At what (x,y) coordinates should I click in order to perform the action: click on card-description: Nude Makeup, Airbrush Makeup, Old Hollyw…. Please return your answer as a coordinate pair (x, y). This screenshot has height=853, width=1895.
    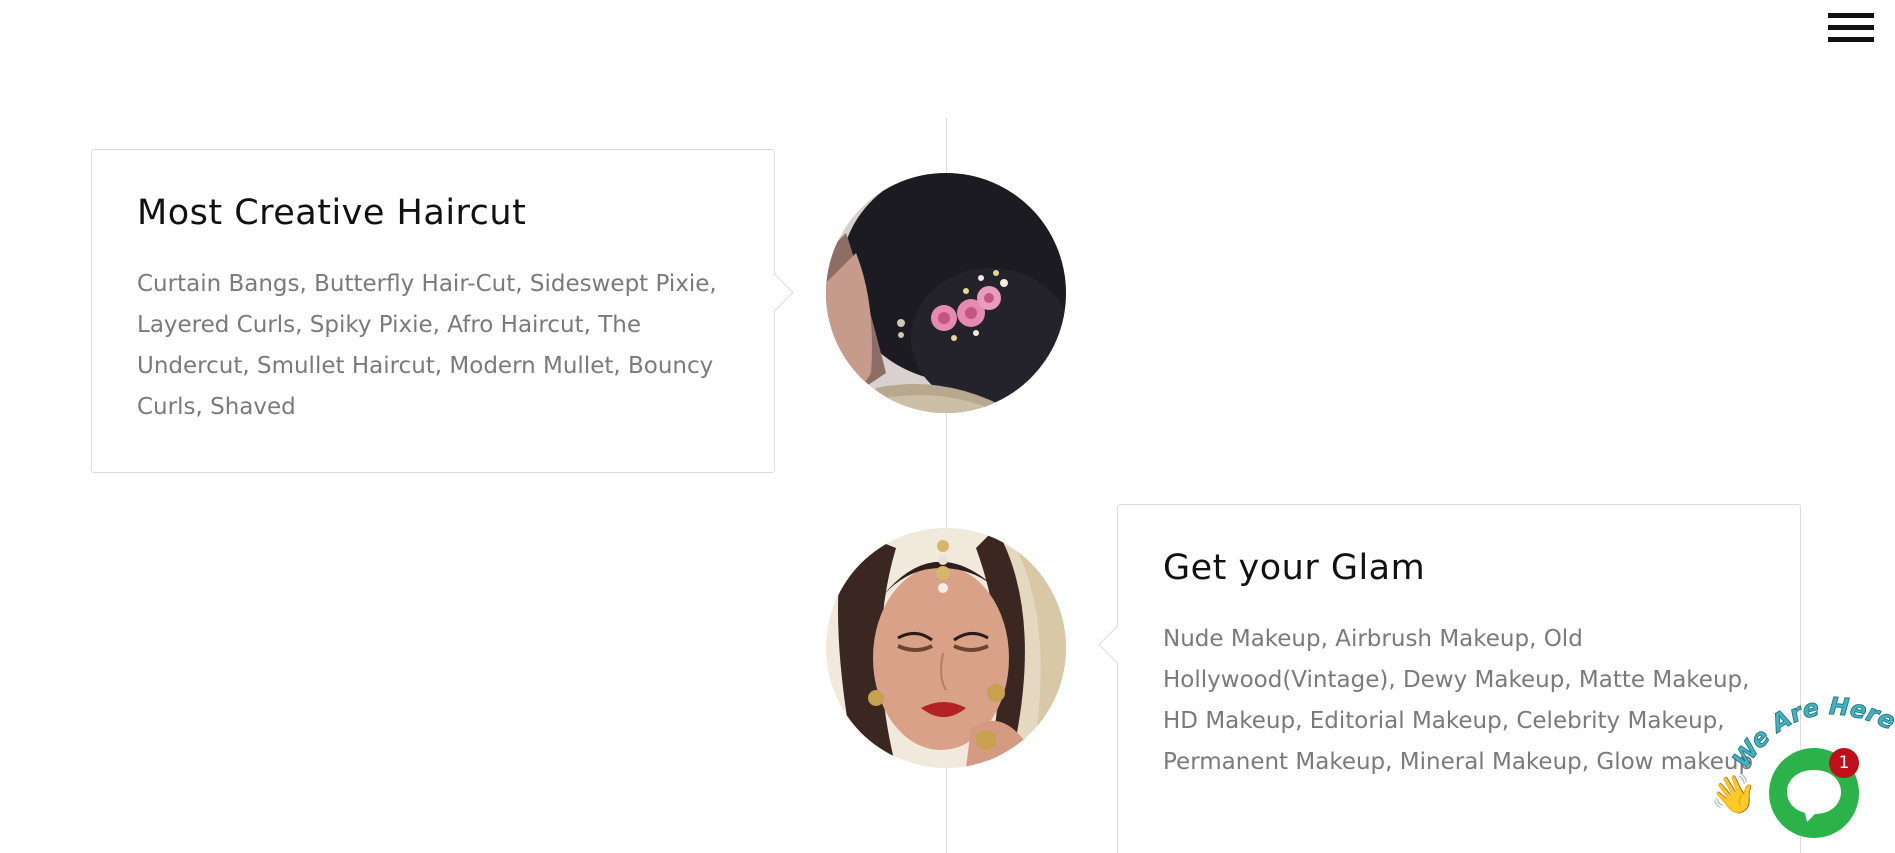
    Looking at the image, I should click on (1458, 700).